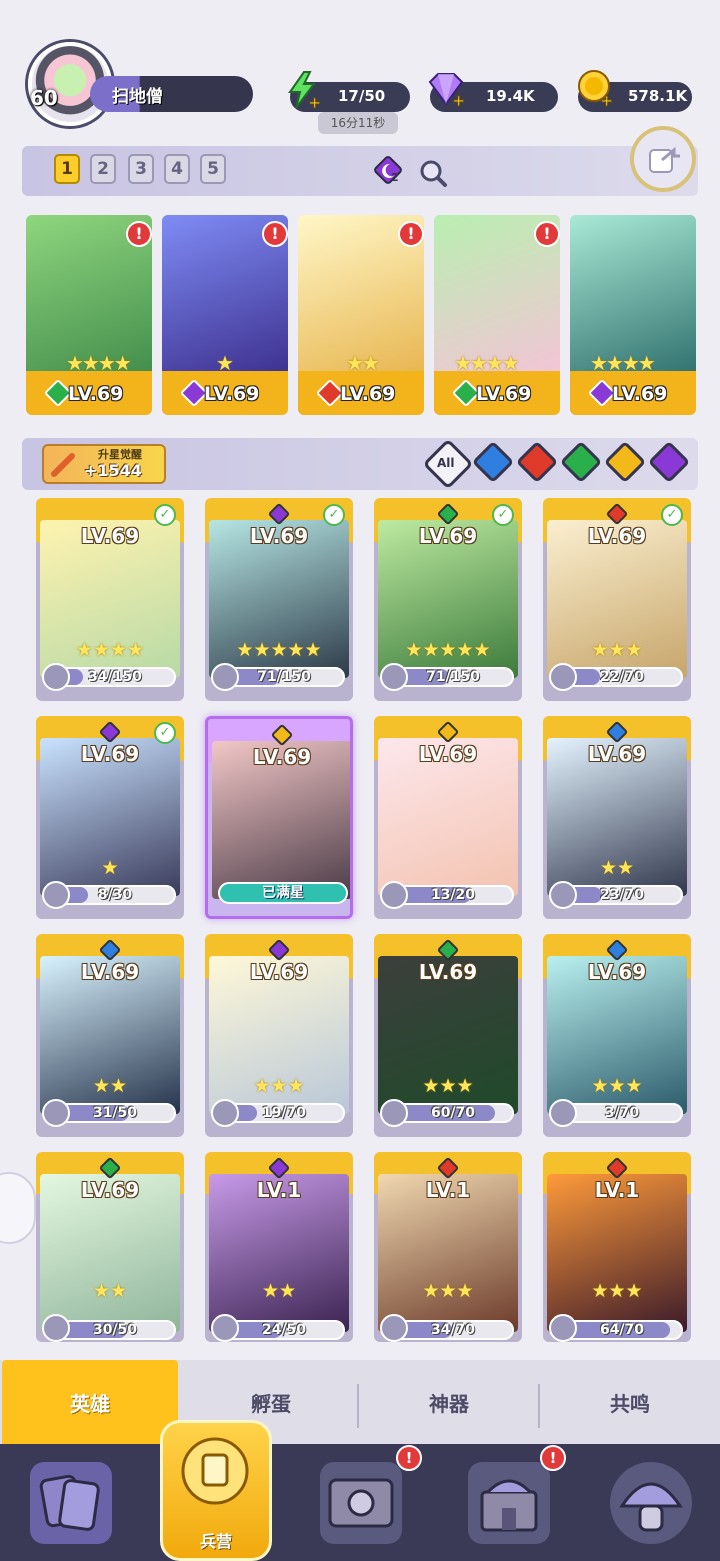 The height and width of the screenshot is (1561, 720). Describe the element at coordinates (617, 1247) in the screenshot. I see `hero-card-16: LV.1 ★★★ 64/70` at that location.